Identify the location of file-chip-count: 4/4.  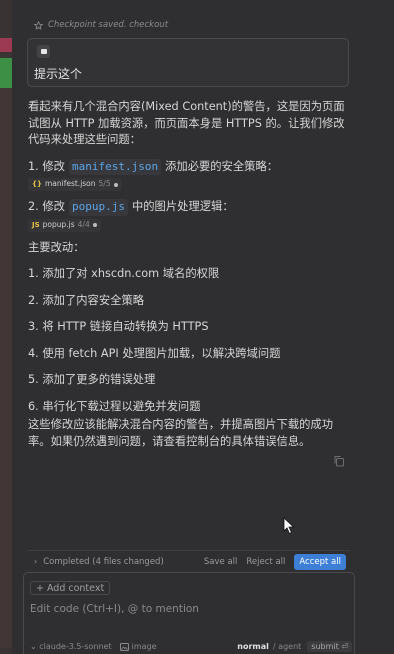
(83, 224).